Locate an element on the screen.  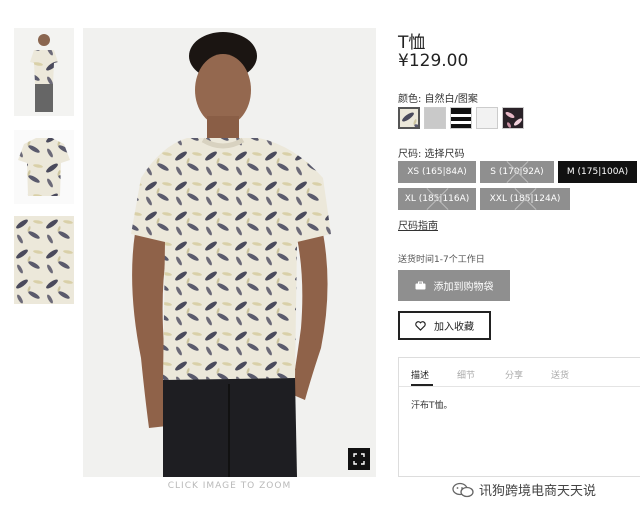
size-xl-button: XL (185|116A) is located at coordinates (437, 199).